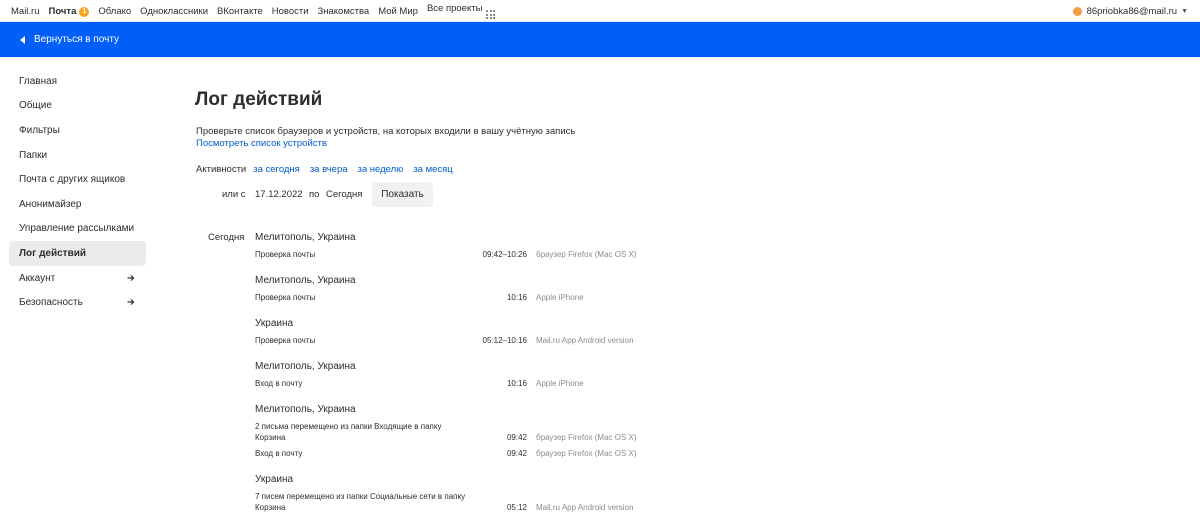 The image size is (1200, 524). I want to click on sidebar-item-subscriptions: Управление рассылками, so click(77, 229).